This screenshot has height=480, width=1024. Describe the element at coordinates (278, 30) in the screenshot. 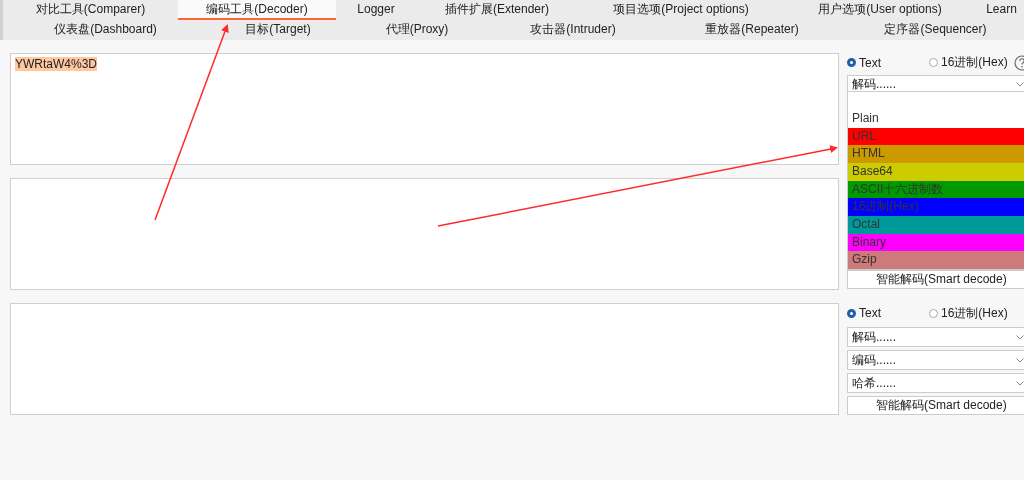

I see `tab: 目标(Target)` at that location.